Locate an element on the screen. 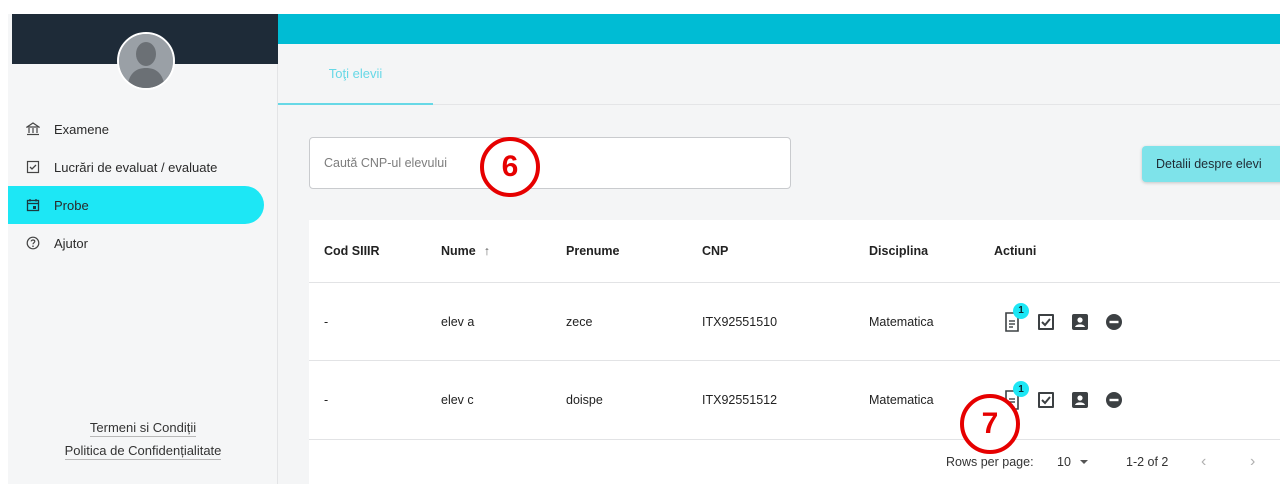 This screenshot has height=484, width=1280. search-input is located at coordinates (550, 163).